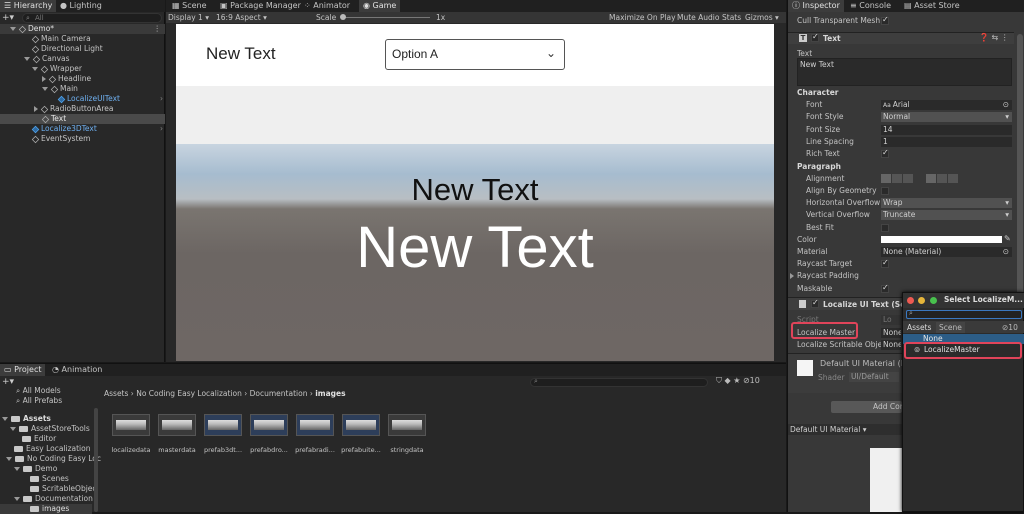 This screenshot has width=1024, height=514. Describe the element at coordinates (26, 419) in the screenshot. I see `tree-item: Assets` at that location.